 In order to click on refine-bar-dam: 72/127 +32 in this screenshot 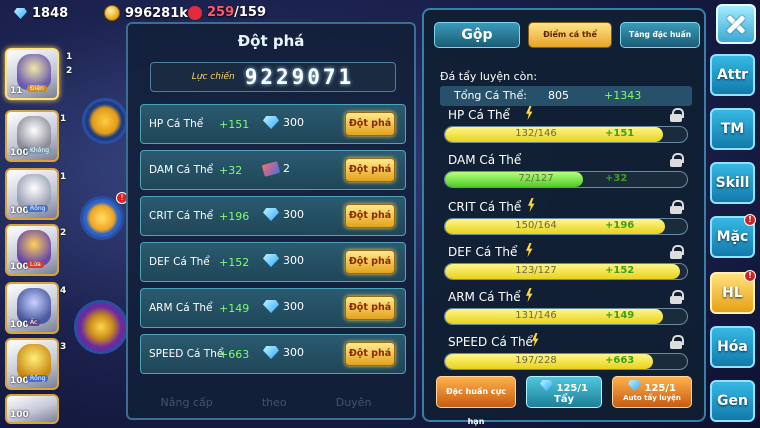, I will do `click(566, 179)`.